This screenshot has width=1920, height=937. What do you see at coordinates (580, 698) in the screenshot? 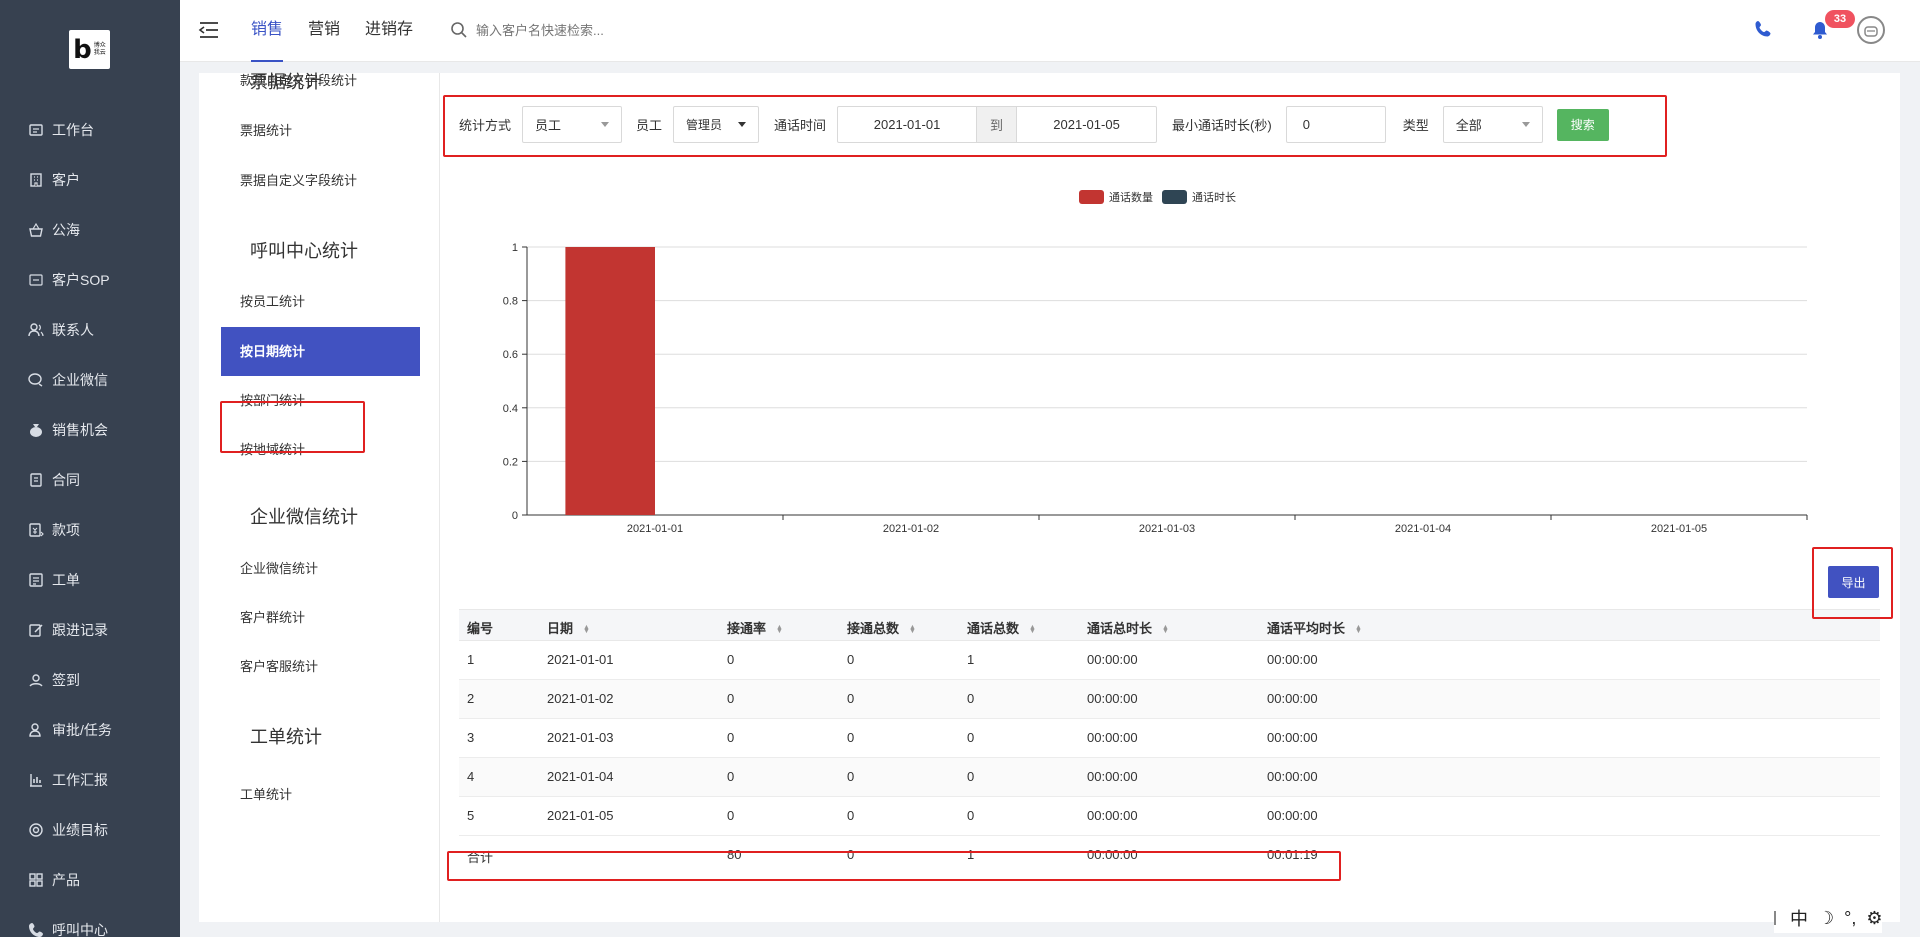
I see `table-cell: 2021-01-02` at bounding box center [580, 698].